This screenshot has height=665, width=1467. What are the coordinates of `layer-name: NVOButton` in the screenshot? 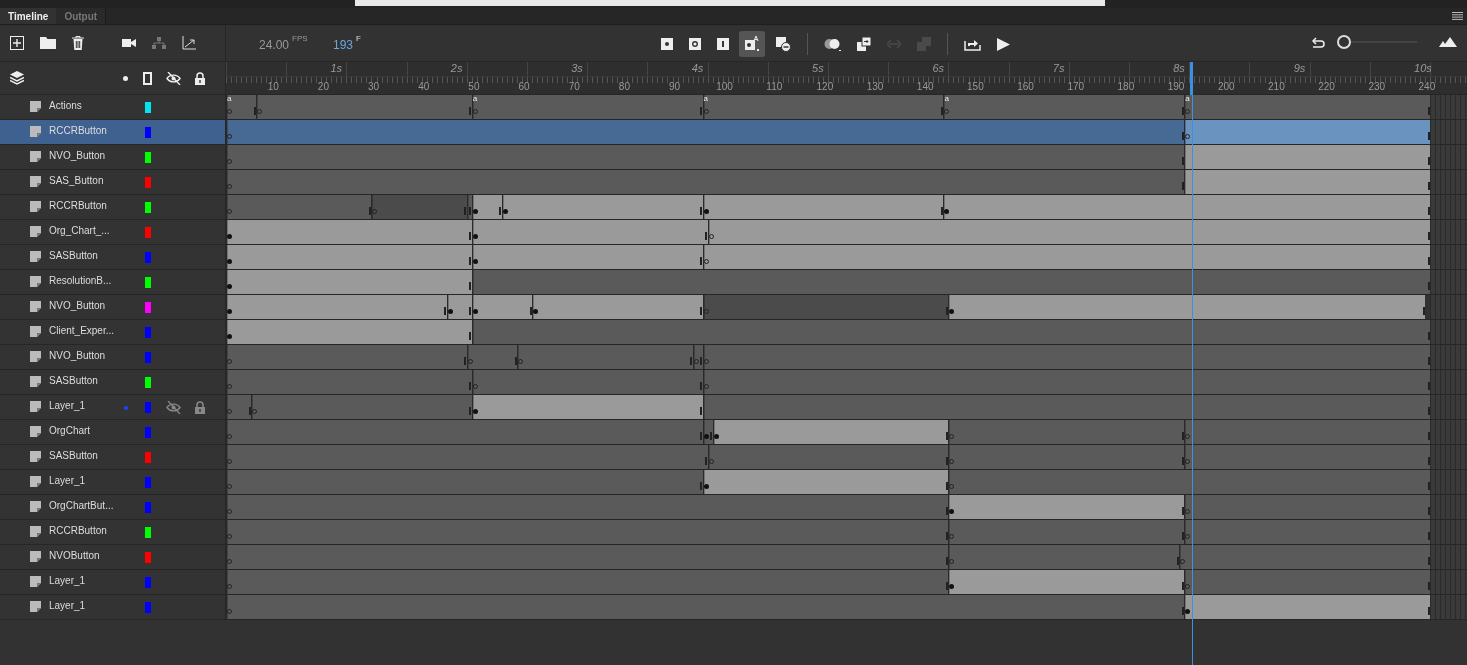 It's located at (74, 556).